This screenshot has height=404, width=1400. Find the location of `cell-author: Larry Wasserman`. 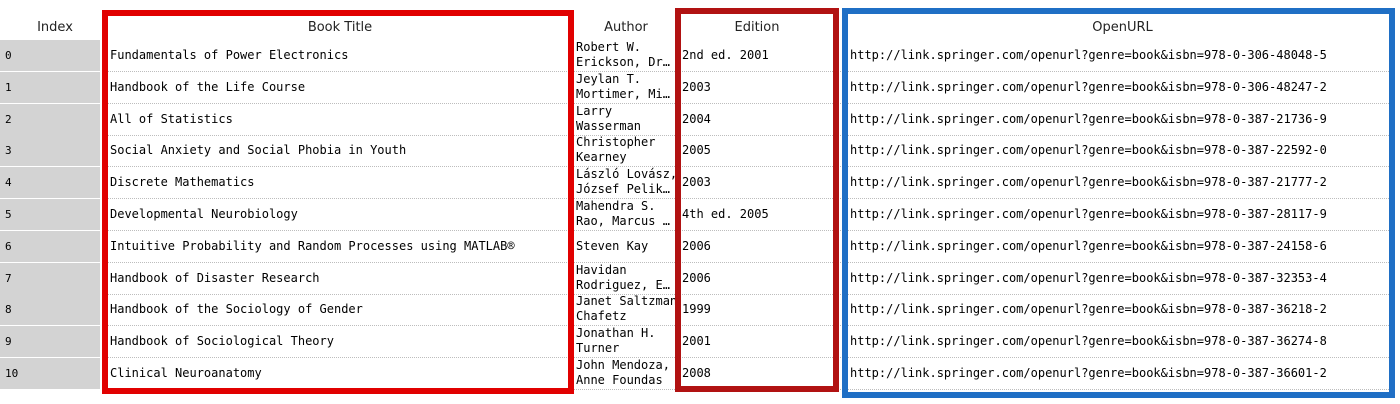

cell-author: Larry Wasserman is located at coordinates (626, 119).